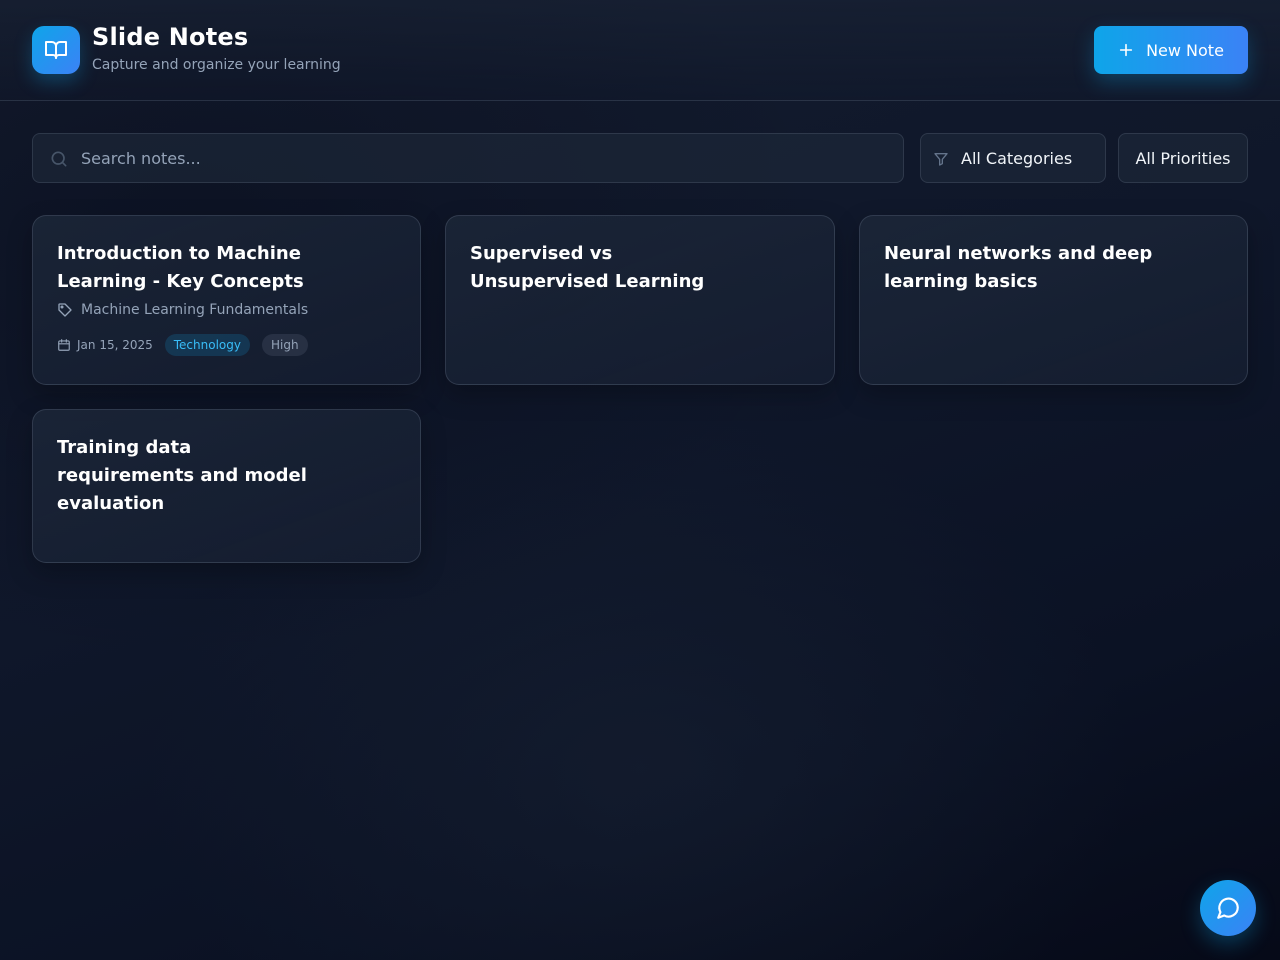 This screenshot has height=960, width=1280. I want to click on note-category-label: Machine Learning Fundamentals, so click(195, 310).